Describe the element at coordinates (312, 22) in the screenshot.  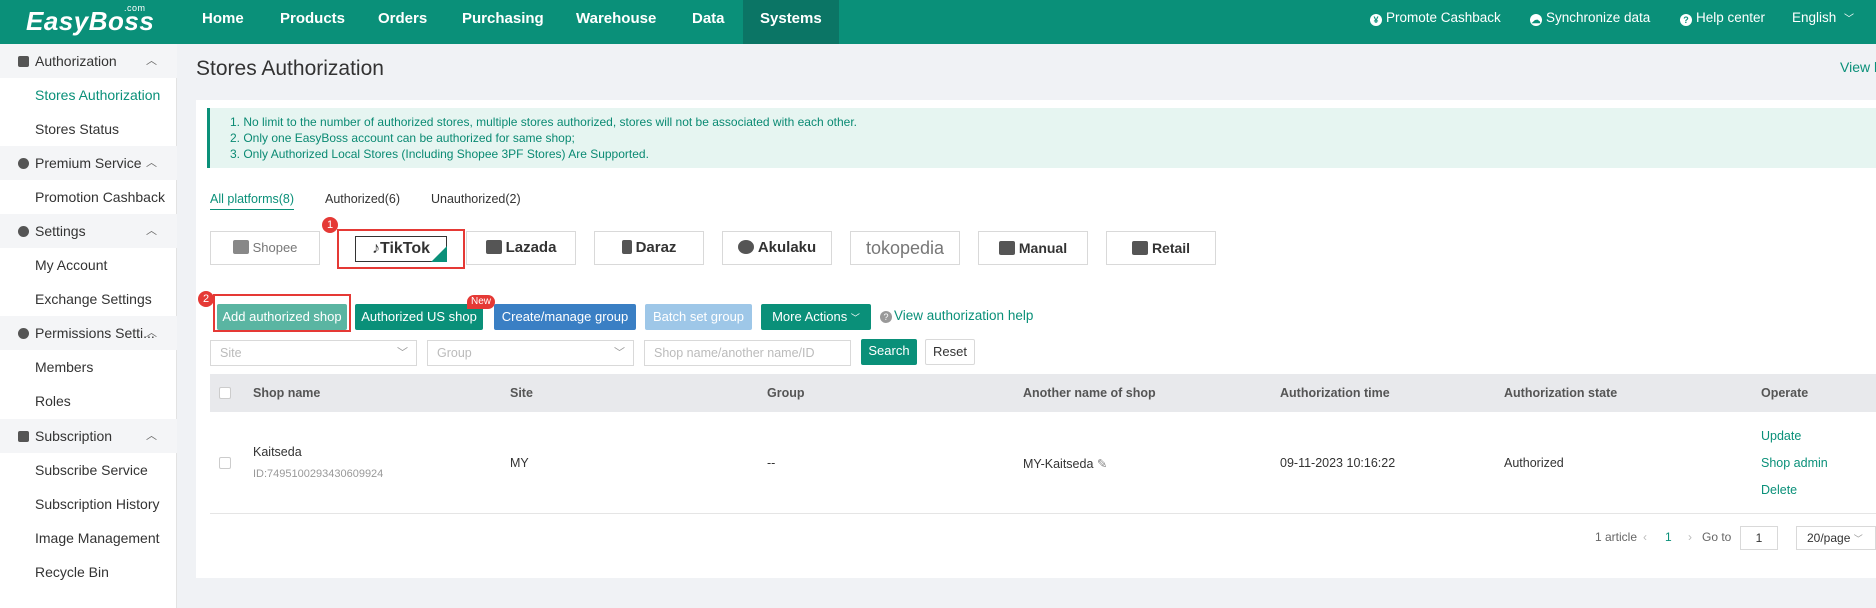
I see `nav-products: Products` at that location.